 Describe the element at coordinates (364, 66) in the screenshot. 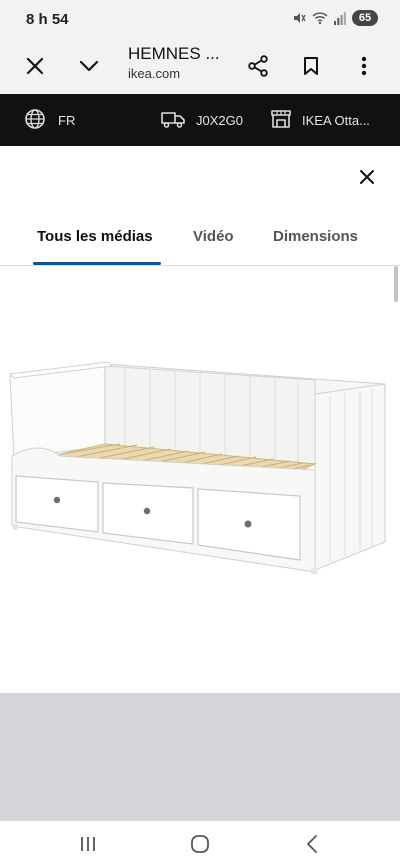

I see `more-vert-icon` at that location.